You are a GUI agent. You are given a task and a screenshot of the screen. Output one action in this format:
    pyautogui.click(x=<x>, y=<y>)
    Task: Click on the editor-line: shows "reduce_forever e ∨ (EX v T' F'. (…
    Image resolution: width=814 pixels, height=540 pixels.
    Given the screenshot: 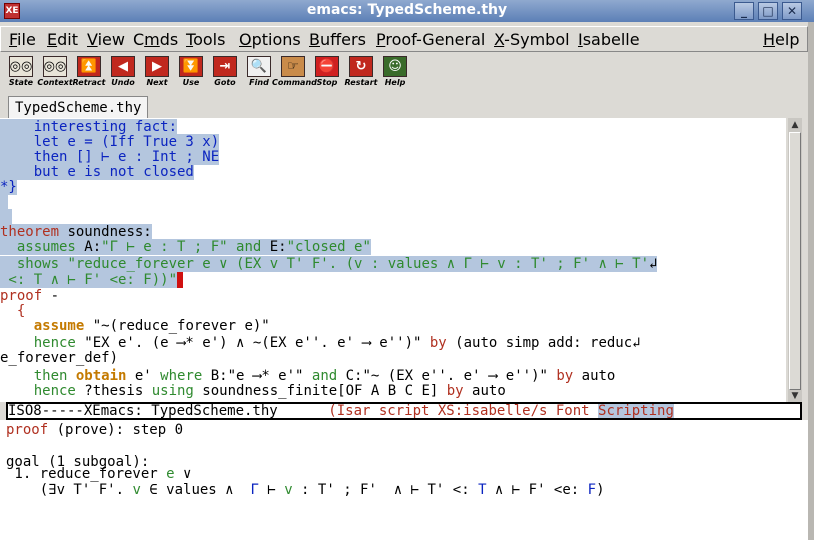 What is the action you would take?
    pyautogui.click(x=329, y=264)
    